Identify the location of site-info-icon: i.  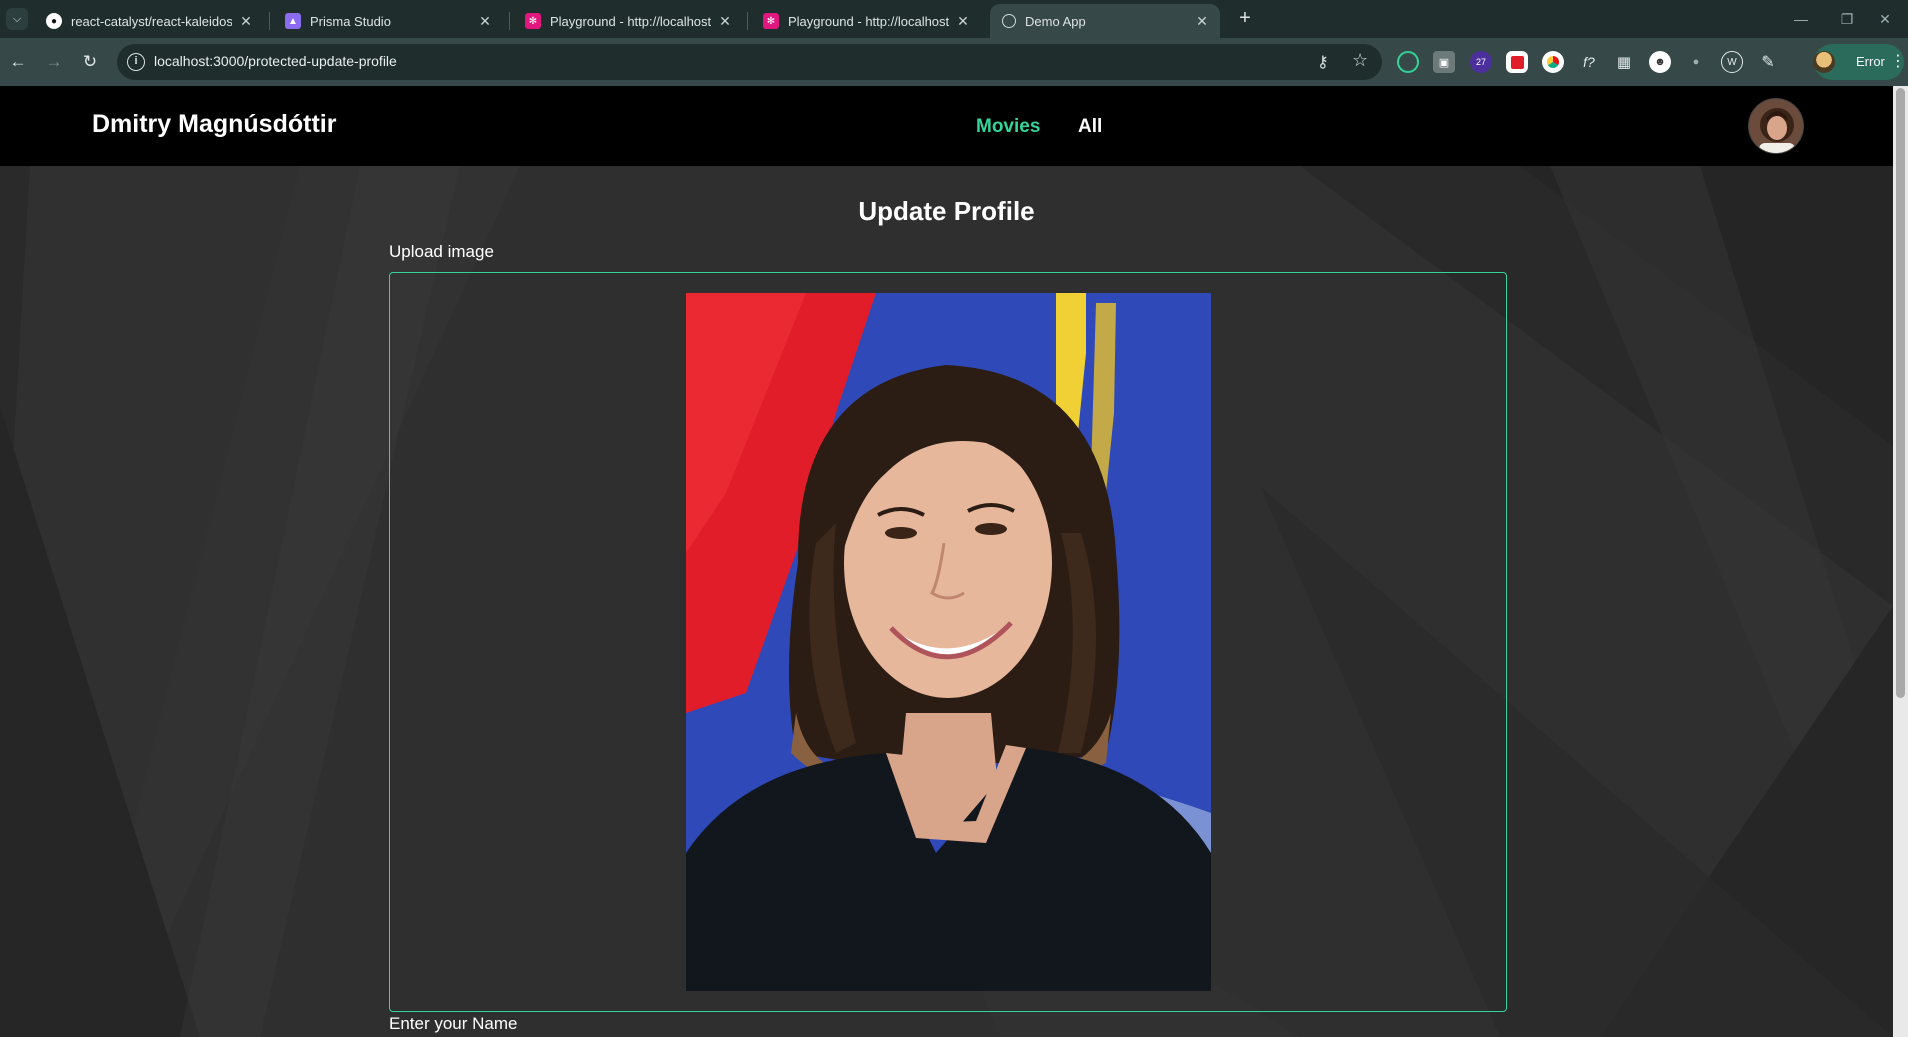
(136, 62).